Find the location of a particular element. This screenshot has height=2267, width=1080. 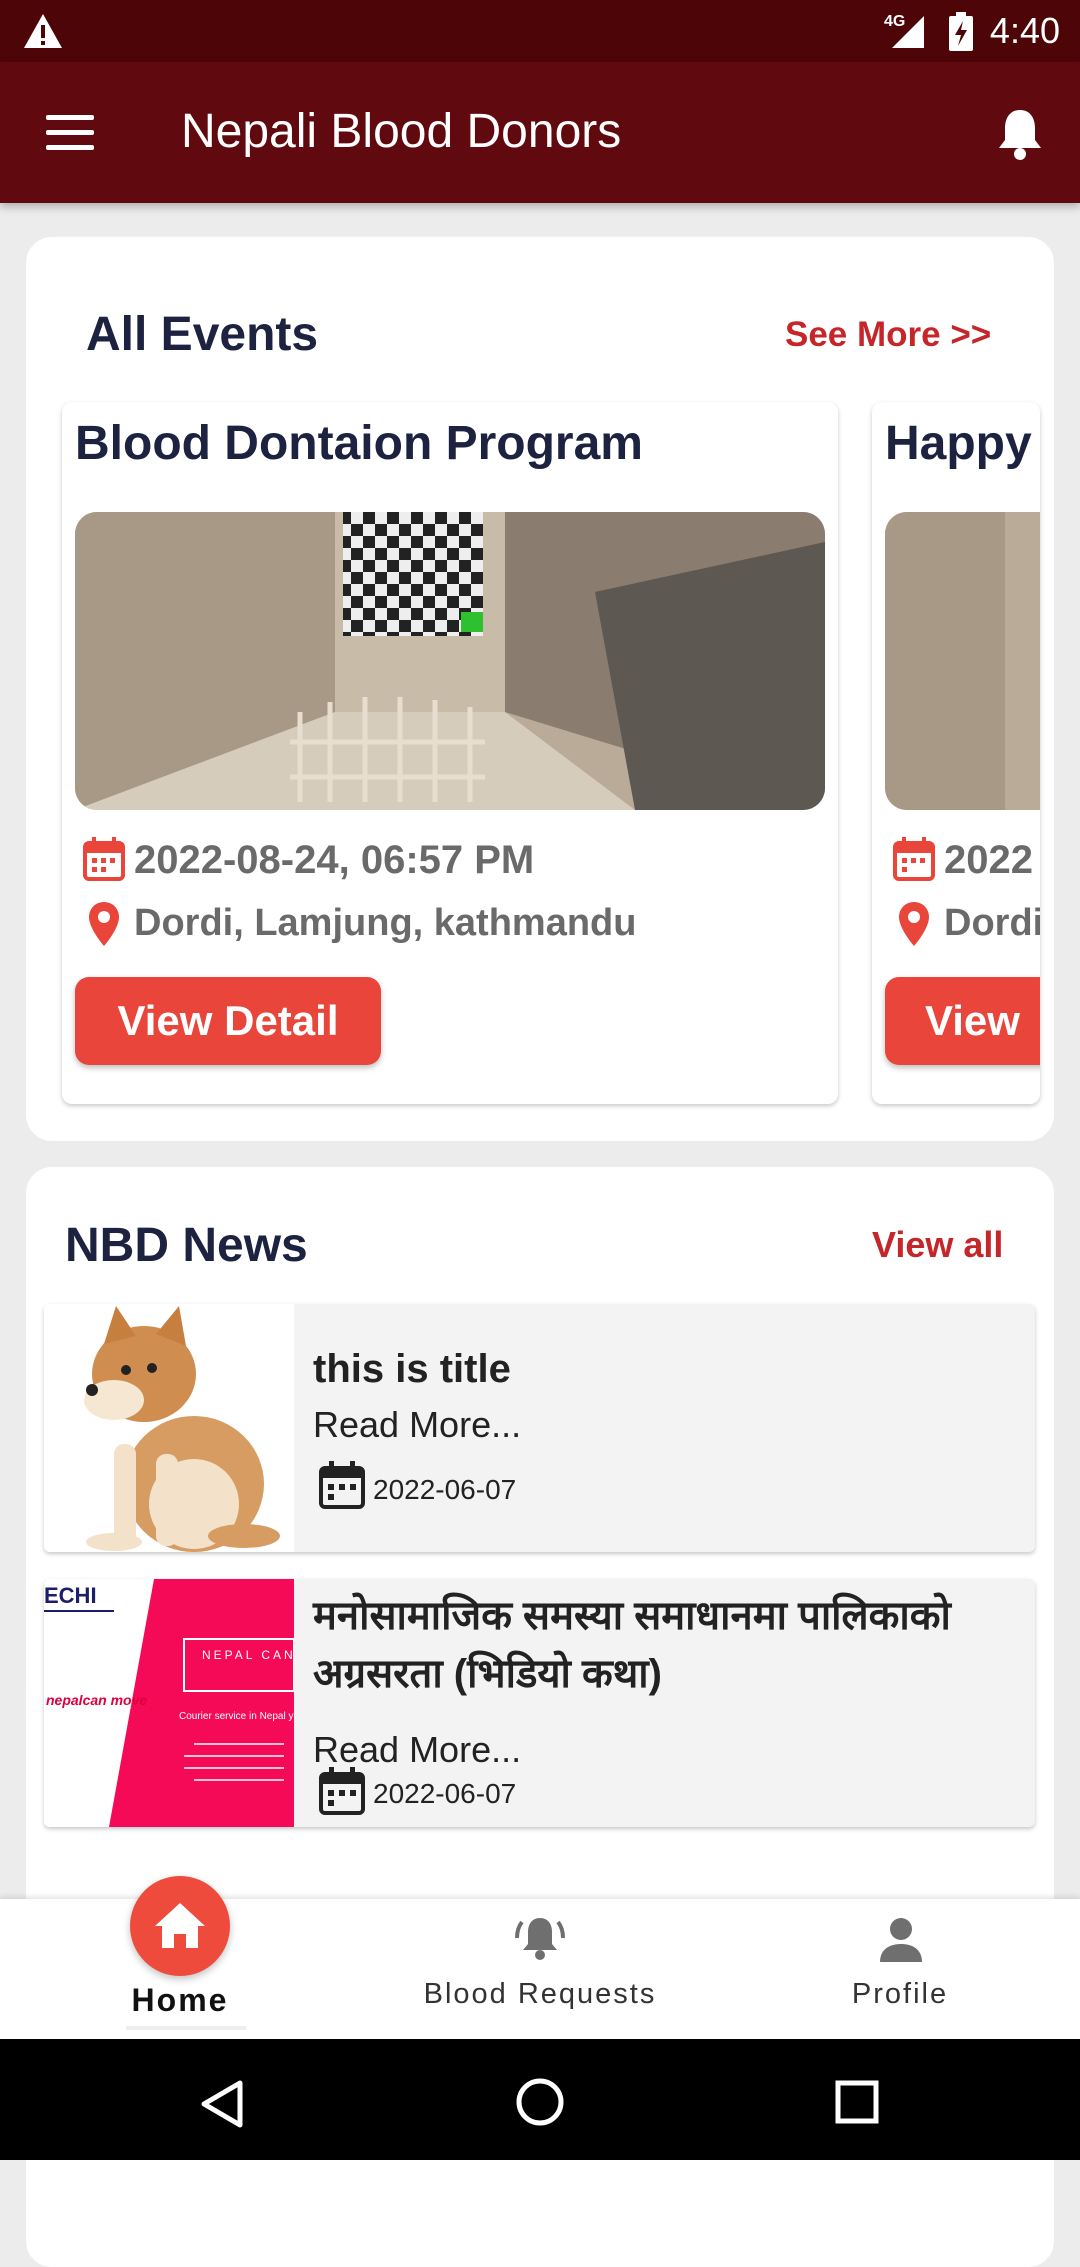

app-bar: Nepali Blood Donors is located at coordinates (540, 132).